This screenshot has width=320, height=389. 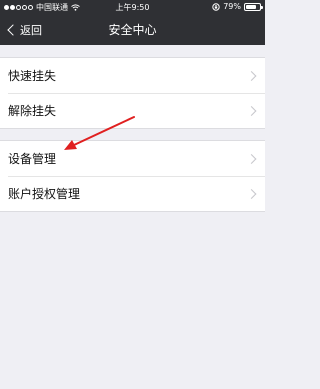 I want to click on status-bar: 中国联通 上午9:50 79%, so click(x=132, y=7).